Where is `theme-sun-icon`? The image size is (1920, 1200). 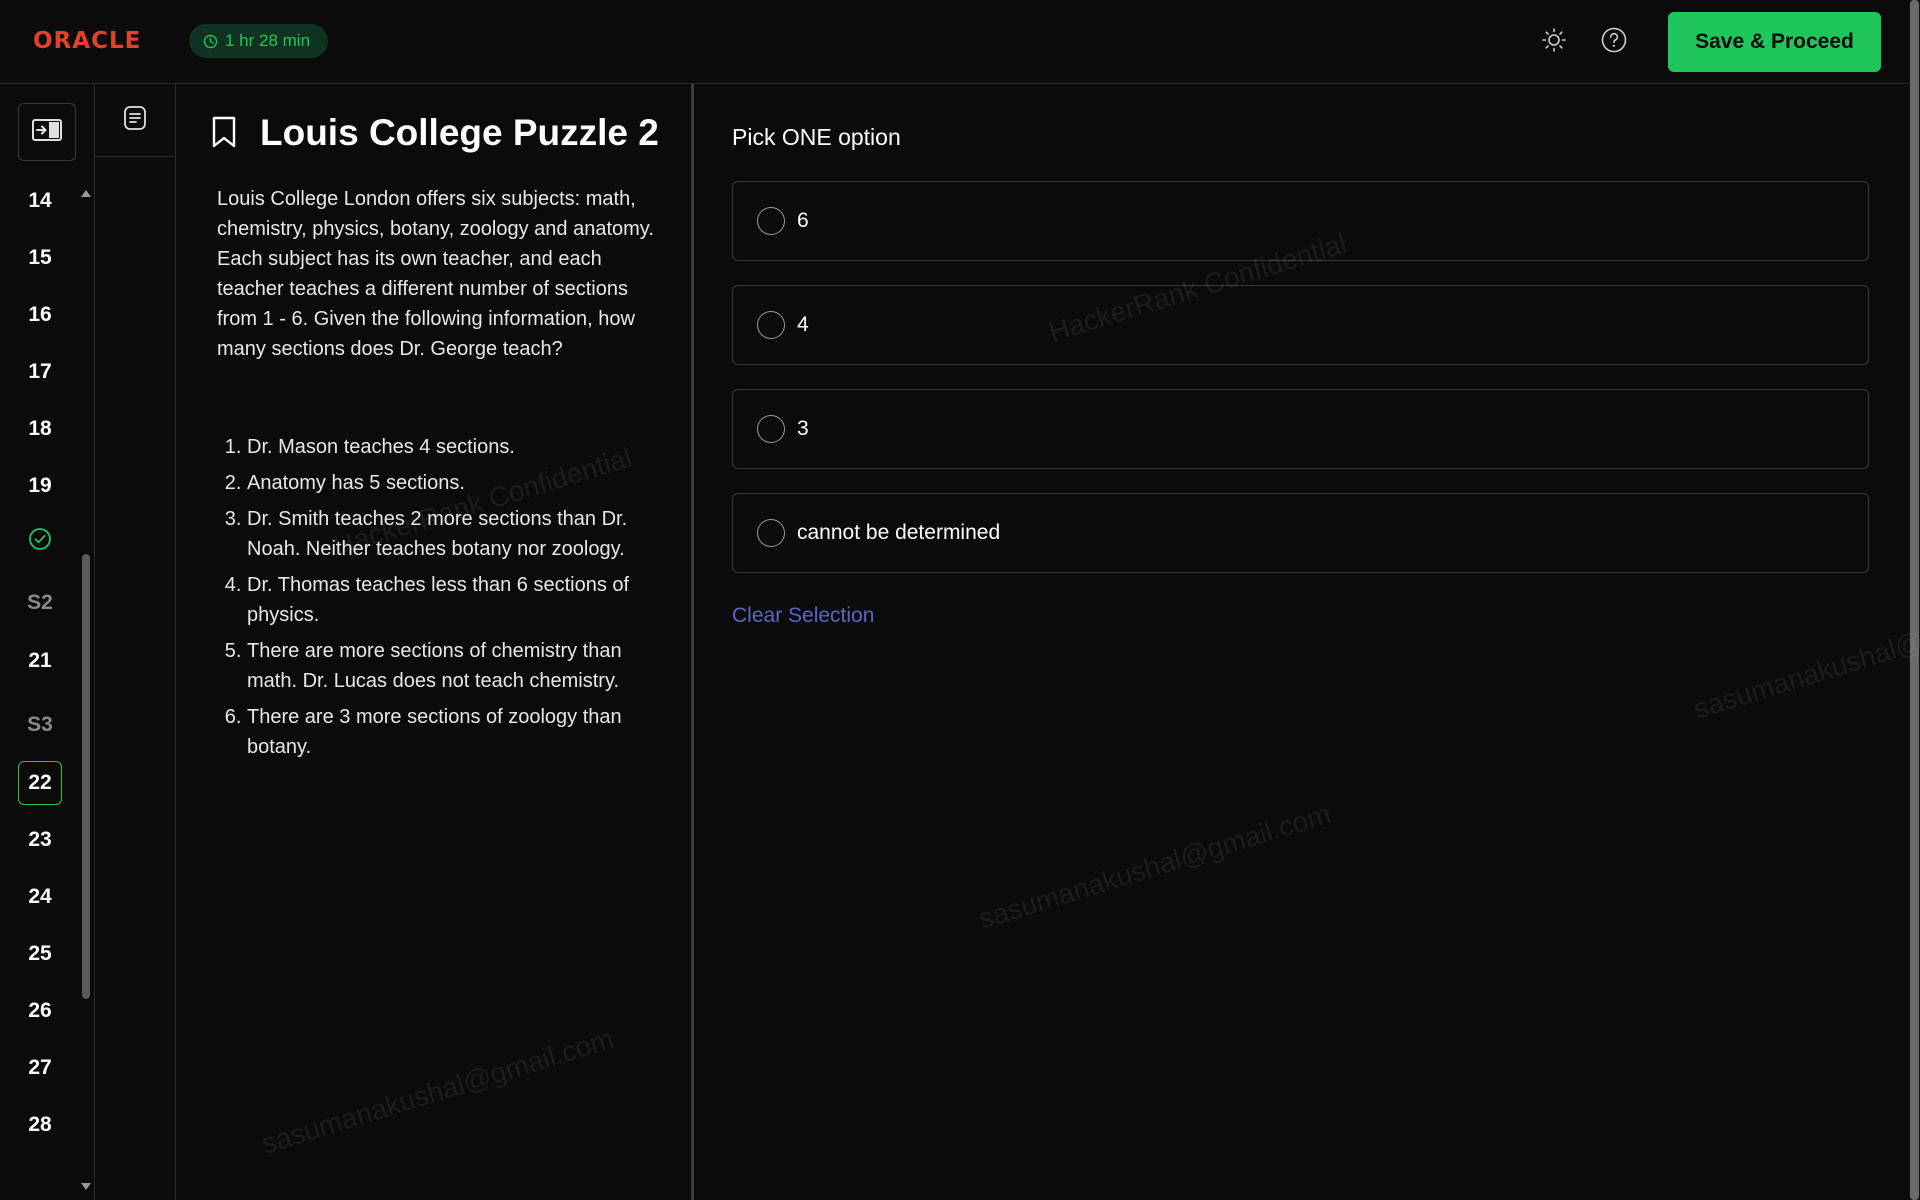 theme-sun-icon is located at coordinates (1554, 42).